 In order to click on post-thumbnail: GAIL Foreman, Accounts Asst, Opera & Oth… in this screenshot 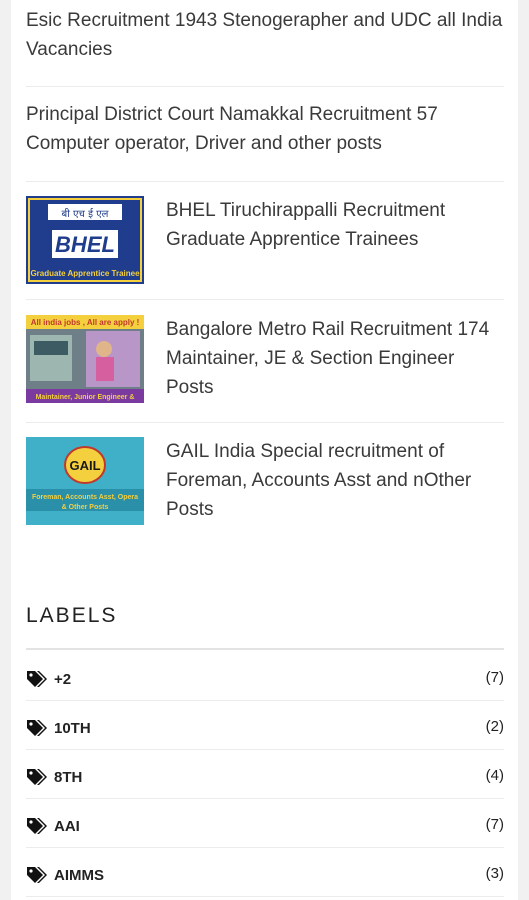, I will do `click(85, 481)`.